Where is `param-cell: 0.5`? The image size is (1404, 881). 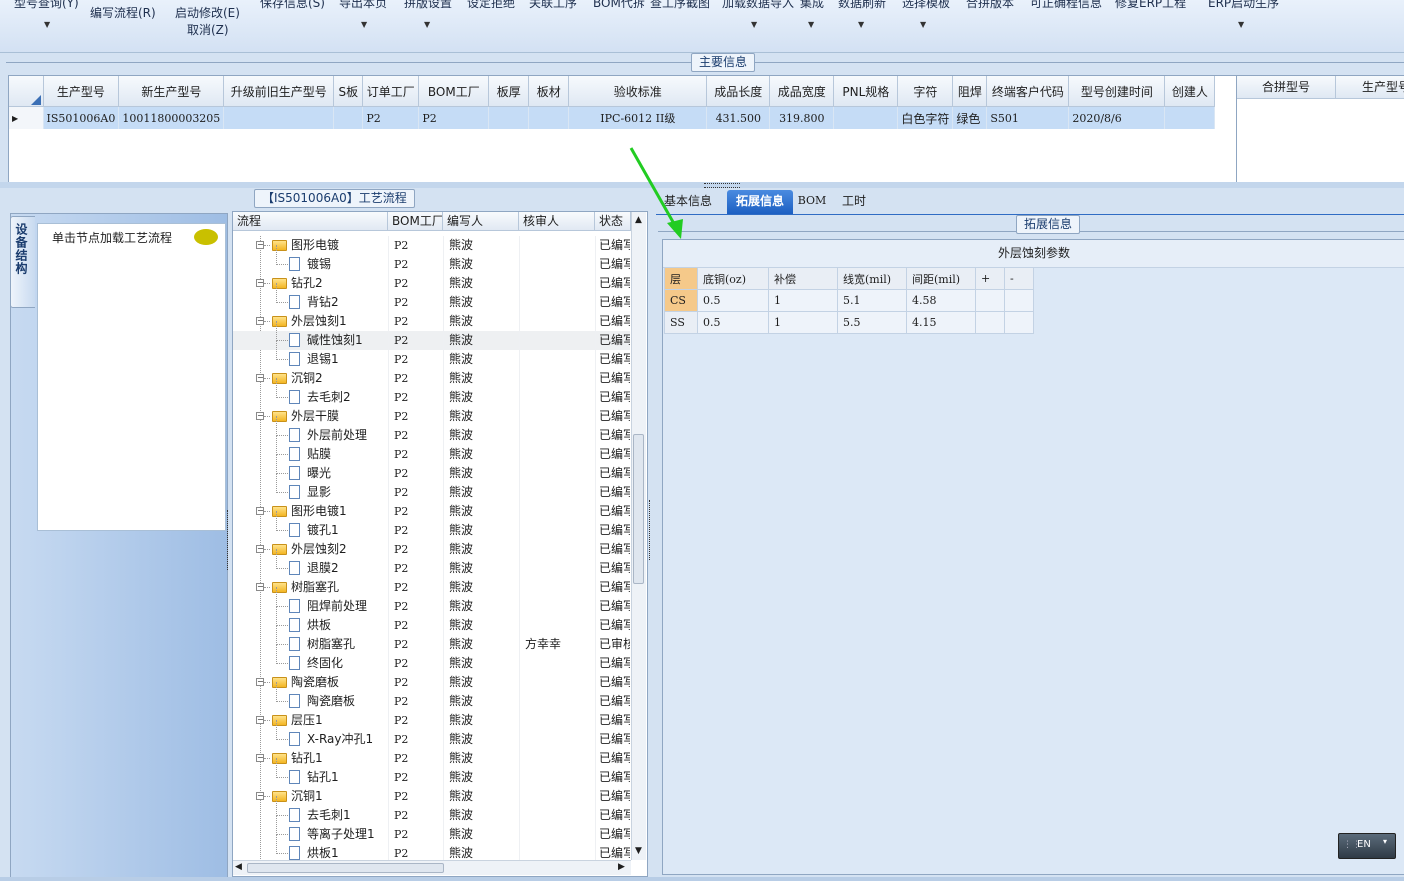
param-cell: 0.5 is located at coordinates (733, 322).